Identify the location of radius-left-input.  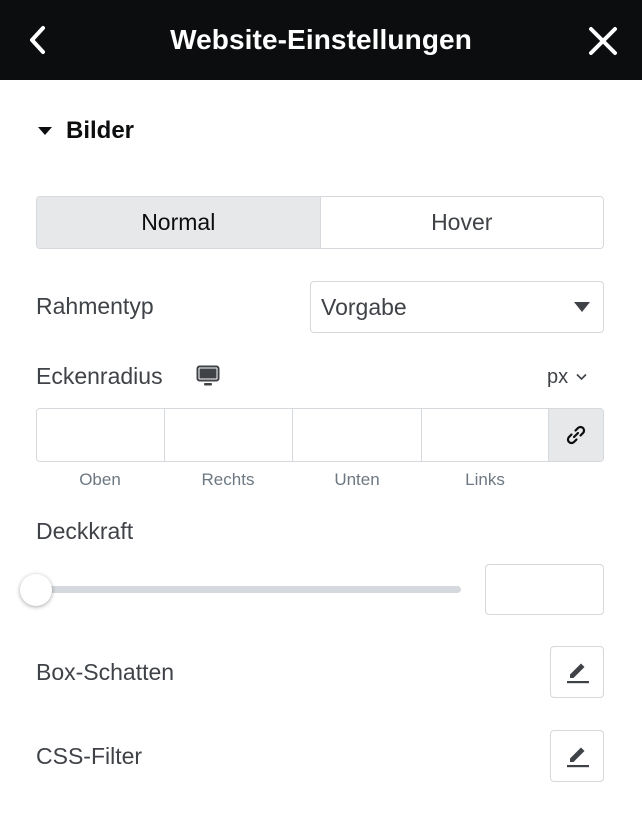
(485, 435).